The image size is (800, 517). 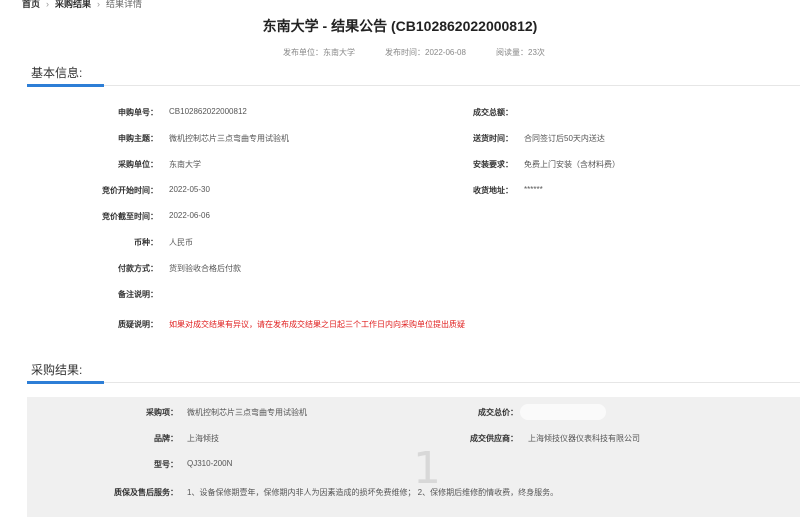 What do you see at coordinates (203, 438) in the screenshot?
I see `field-value: 上海倾技` at bounding box center [203, 438].